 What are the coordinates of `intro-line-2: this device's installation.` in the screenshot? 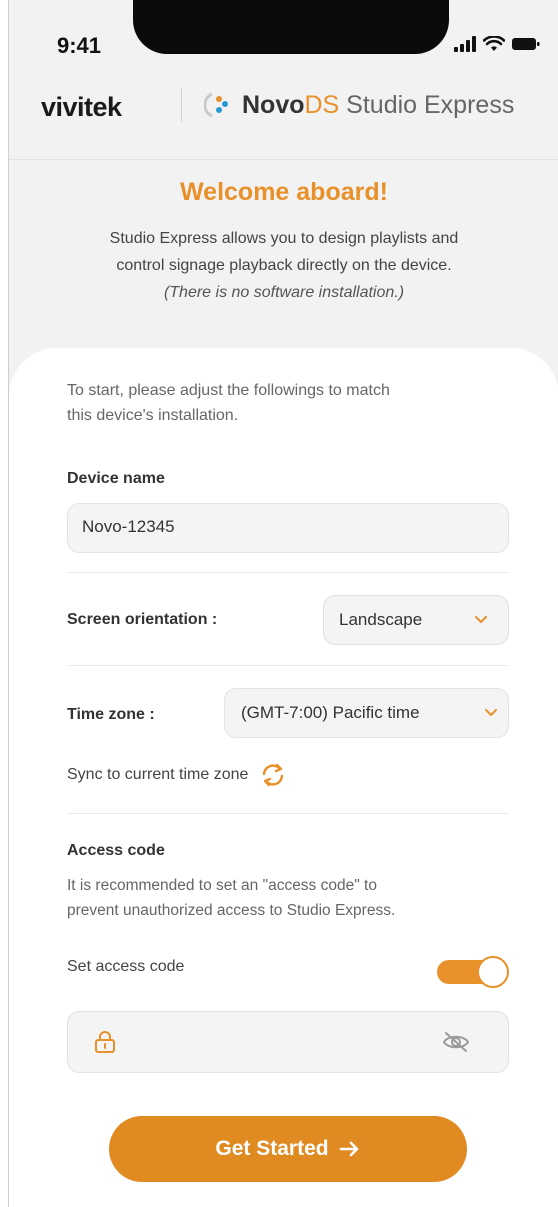 It's located at (153, 415).